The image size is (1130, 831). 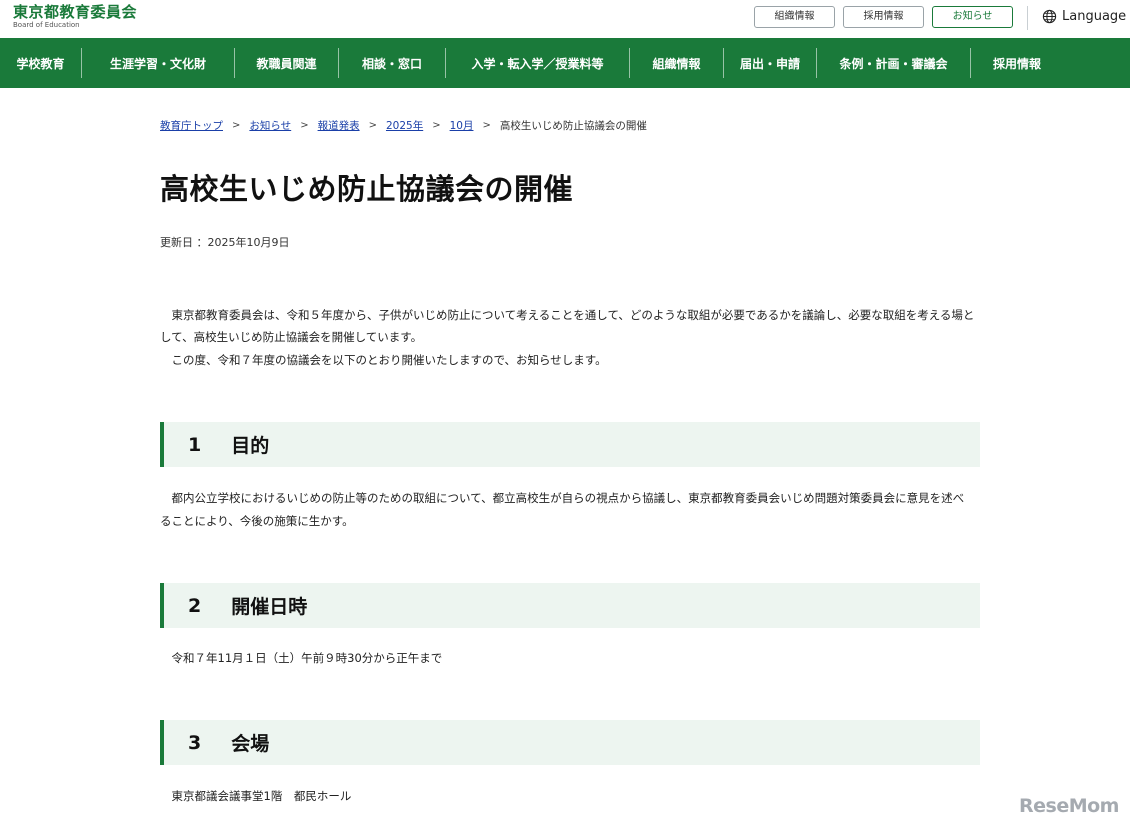 I want to click on section-title: 開催日時, so click(x=269, y=607).